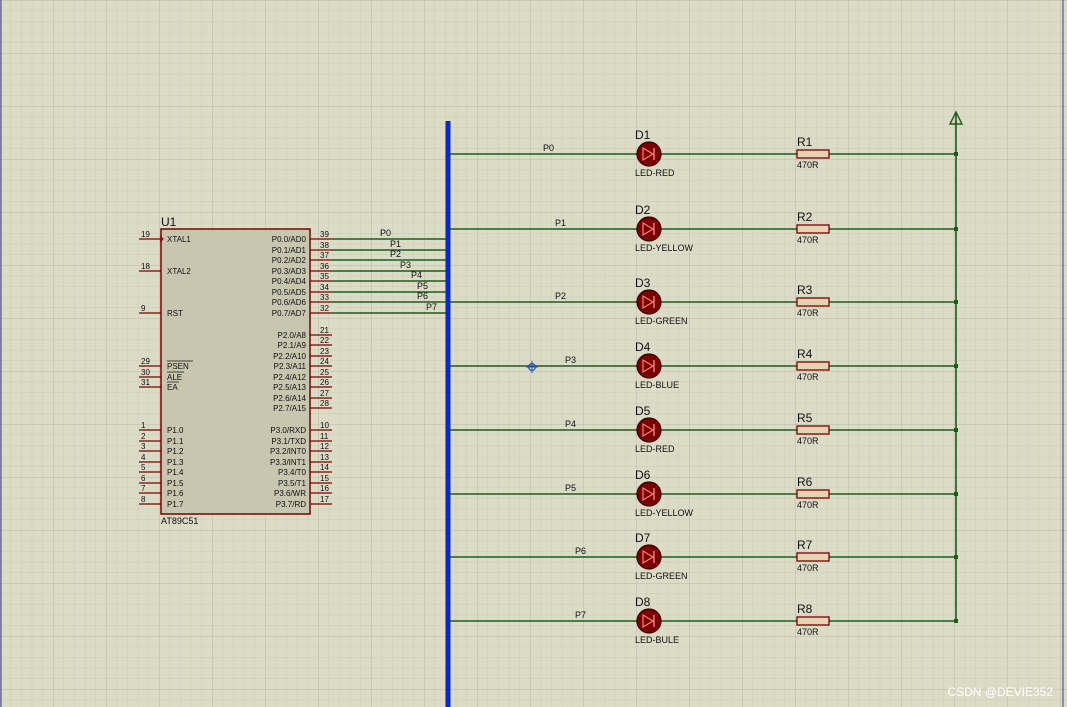 The height and width of the screenshot is (707, 1067). Describe the element at coordinates (324, 488) in the screenshot. I see `pin-number: 16` at that location.